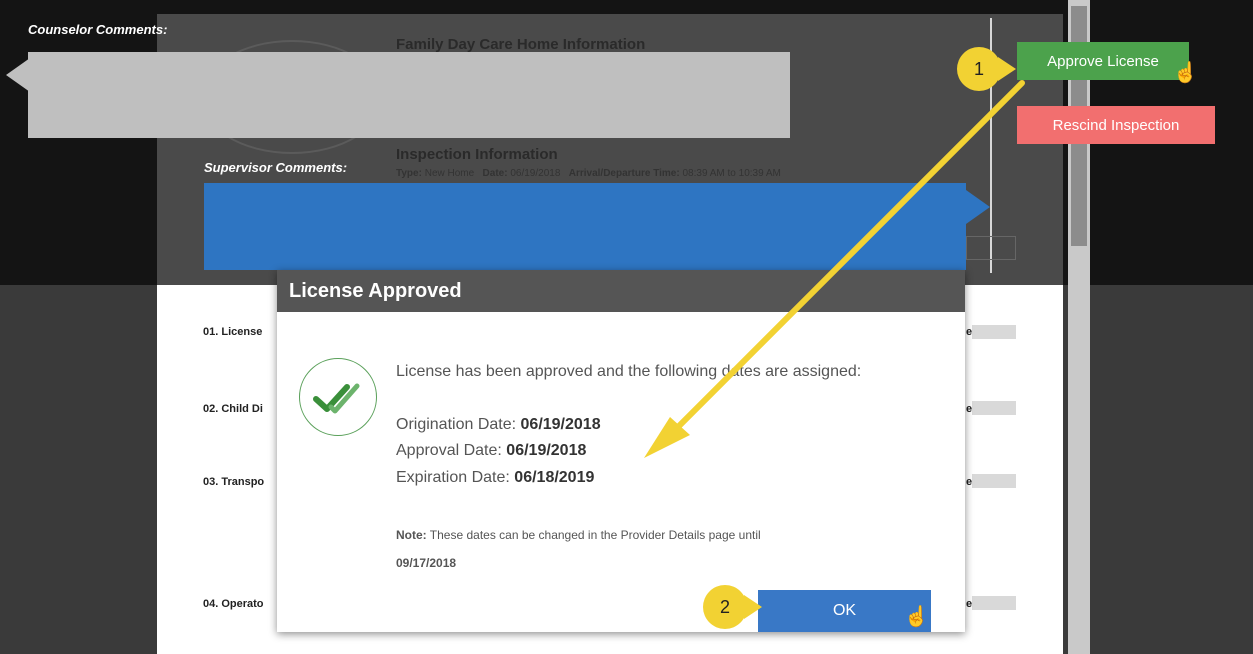 Image resolution: width=1253 pixels, height=654 pixels. Describe the element at coordinates (753, 607) in the screenshot. I see `step-2-callout-pointer` at that location.